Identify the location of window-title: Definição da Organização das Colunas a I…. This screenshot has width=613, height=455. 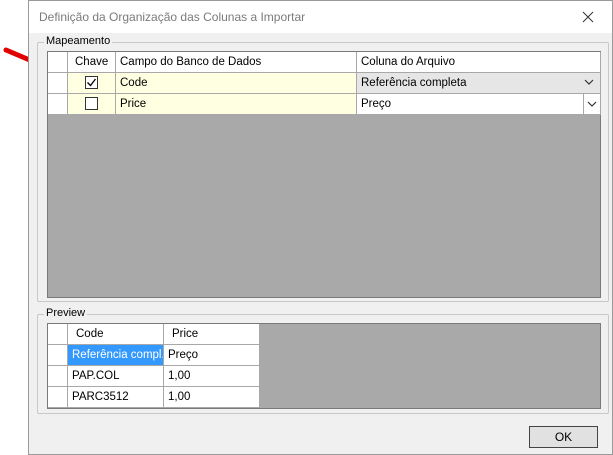
(172, 17).